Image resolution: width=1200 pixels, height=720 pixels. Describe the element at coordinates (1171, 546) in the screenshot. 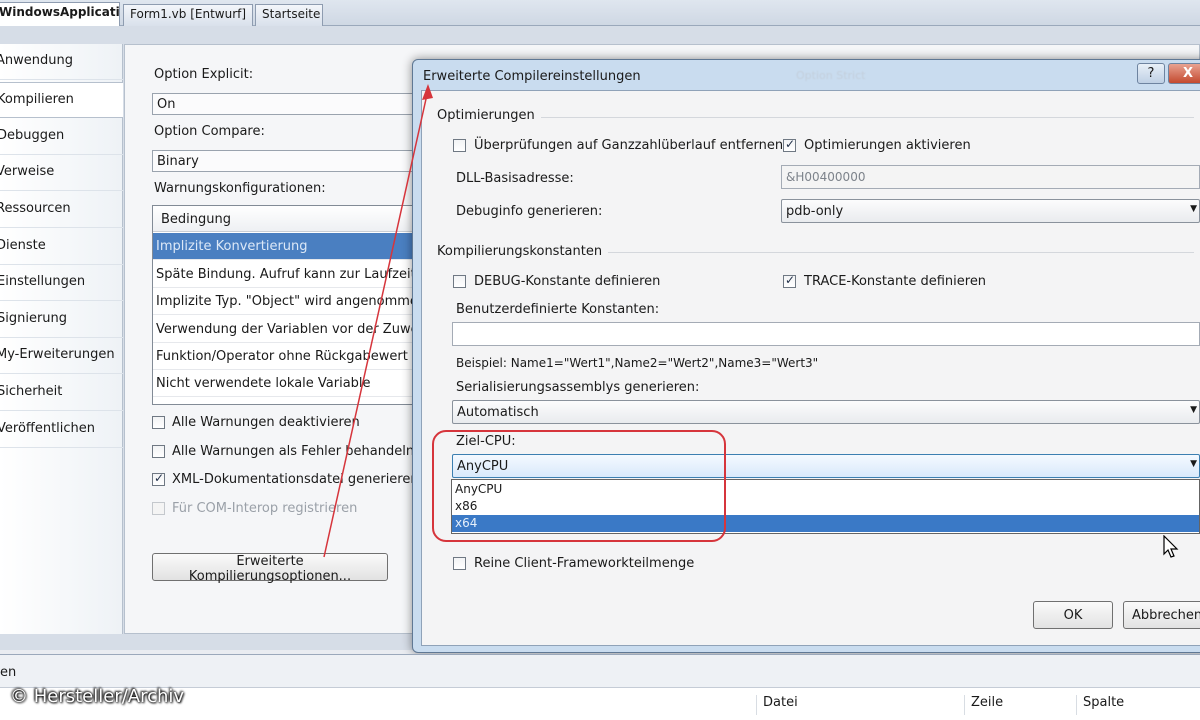

I see `mouse-cursor-icon` at that location.